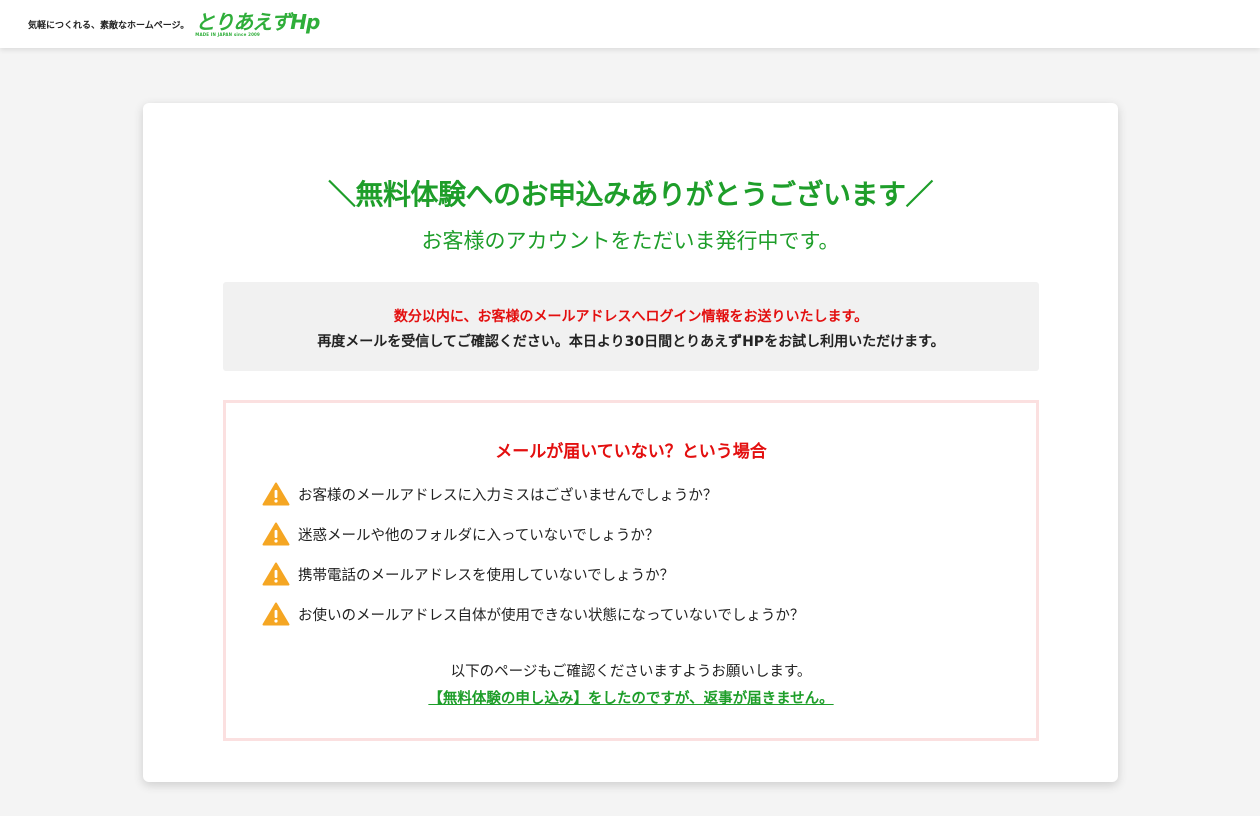  Describe the element at coordinates (479, 535) in the screenshot. I see `faq-item-text: 迷惑メールや他のフォルダに入っていないでしょうか？` at that location.